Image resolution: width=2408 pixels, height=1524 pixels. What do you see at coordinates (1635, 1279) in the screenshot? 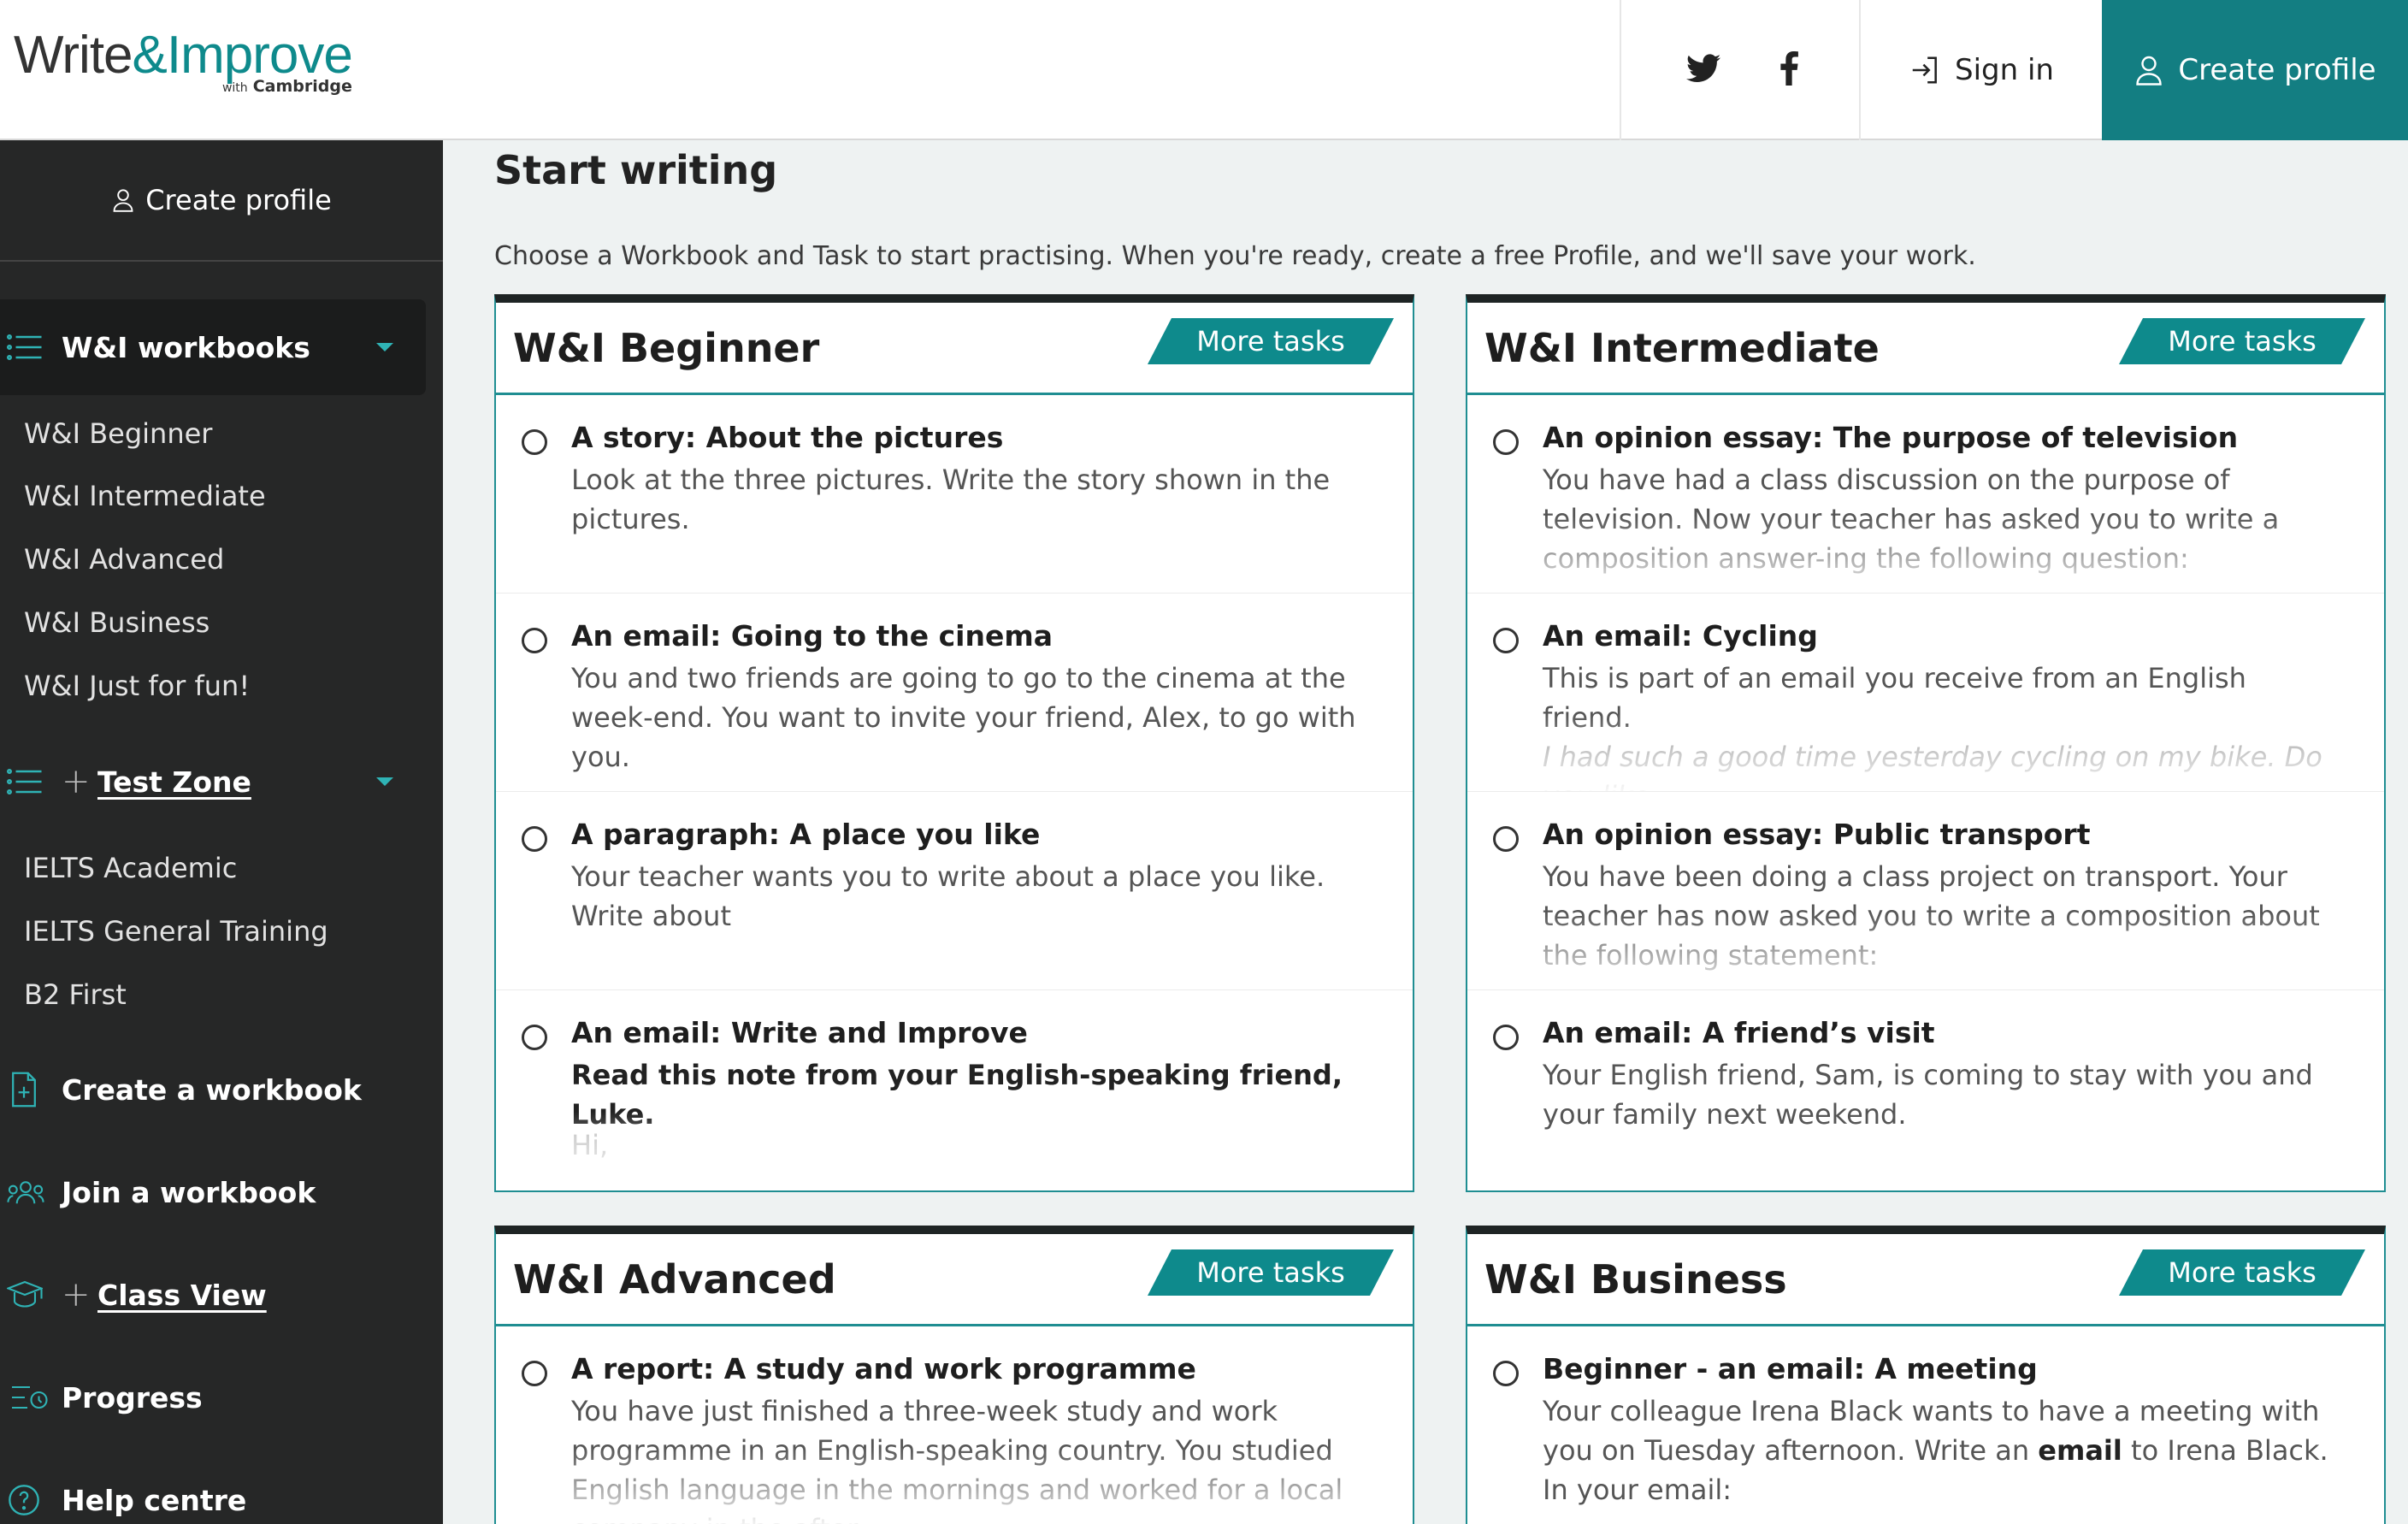
I see `card-title: W&I Business` at bounding box center [1635, 1279].